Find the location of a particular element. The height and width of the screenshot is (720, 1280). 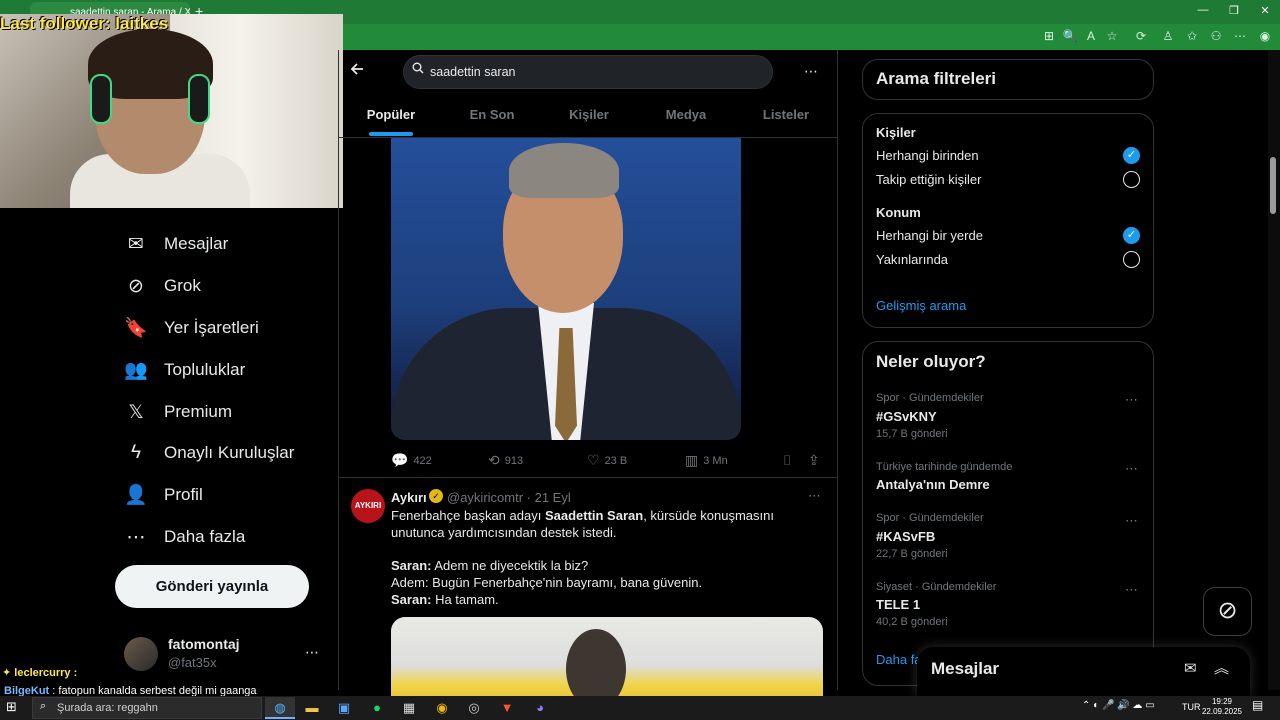

envelope-icon: ✉ is located at coordinates (136, 244).